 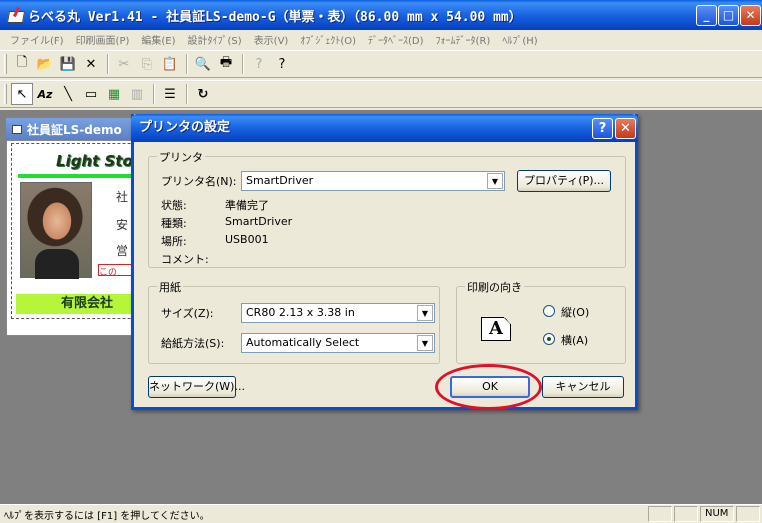 What do you see at coordinates (384, 128) in the screenshot?
I see `dialog-title-bar: プリンタの設定` at bounding box center [384, 128].